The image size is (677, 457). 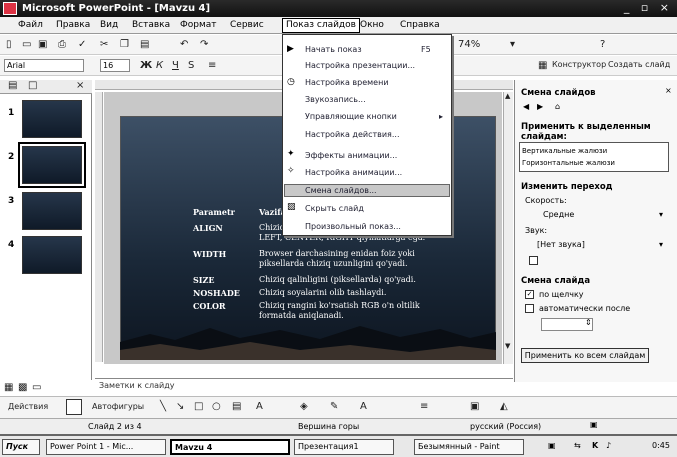 I want to click on window-controls: _ ▫ ×, so click(x=648, y=7).